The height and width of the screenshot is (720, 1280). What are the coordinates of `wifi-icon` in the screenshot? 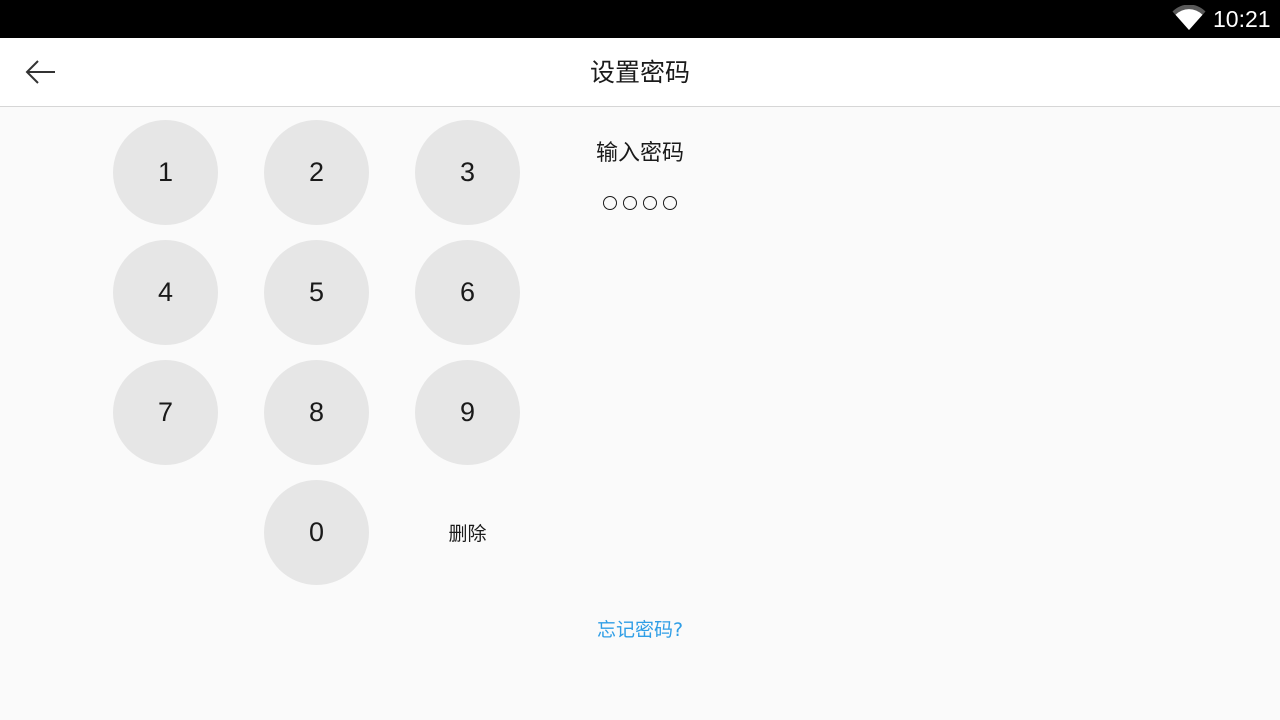 It's located at (1189, 18).